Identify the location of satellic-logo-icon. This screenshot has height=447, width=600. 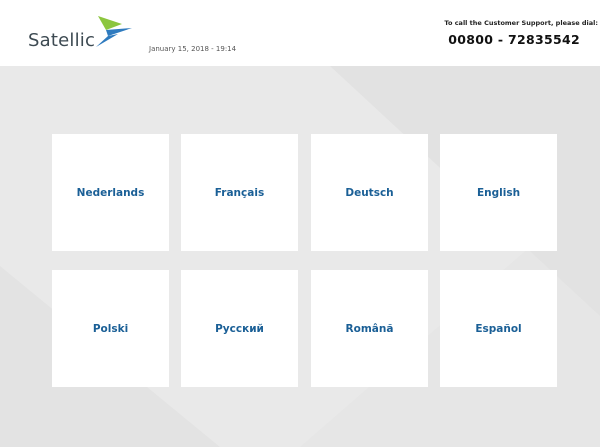
(114, 31).